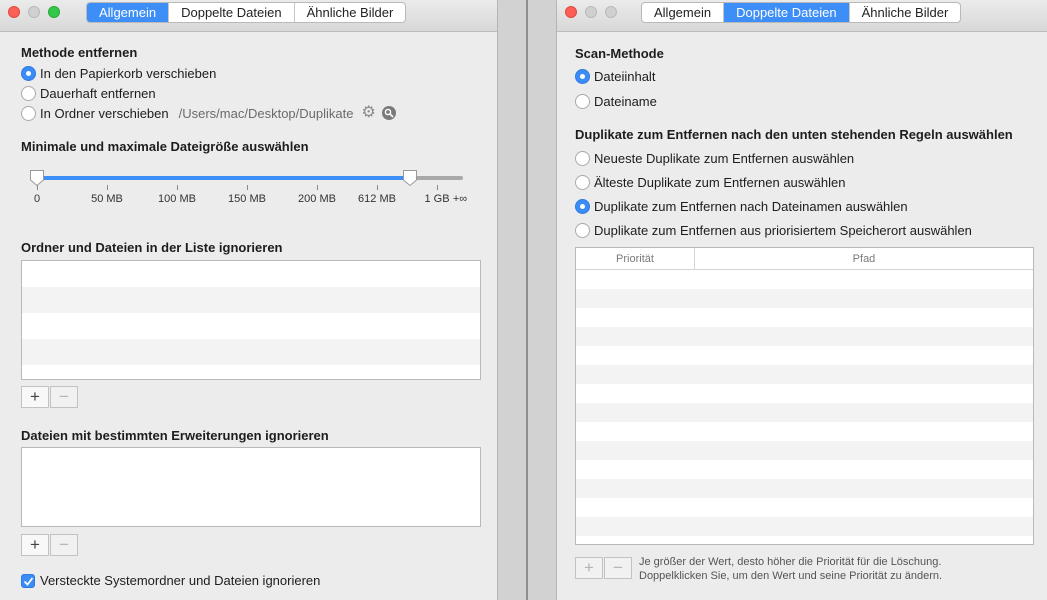 This screenshot has width=1047, height=600. What do you see at coordinates (437, 199) in the screenshot?
I see `slider-tick-label: 1 GB` at bounding box center [437, 199].